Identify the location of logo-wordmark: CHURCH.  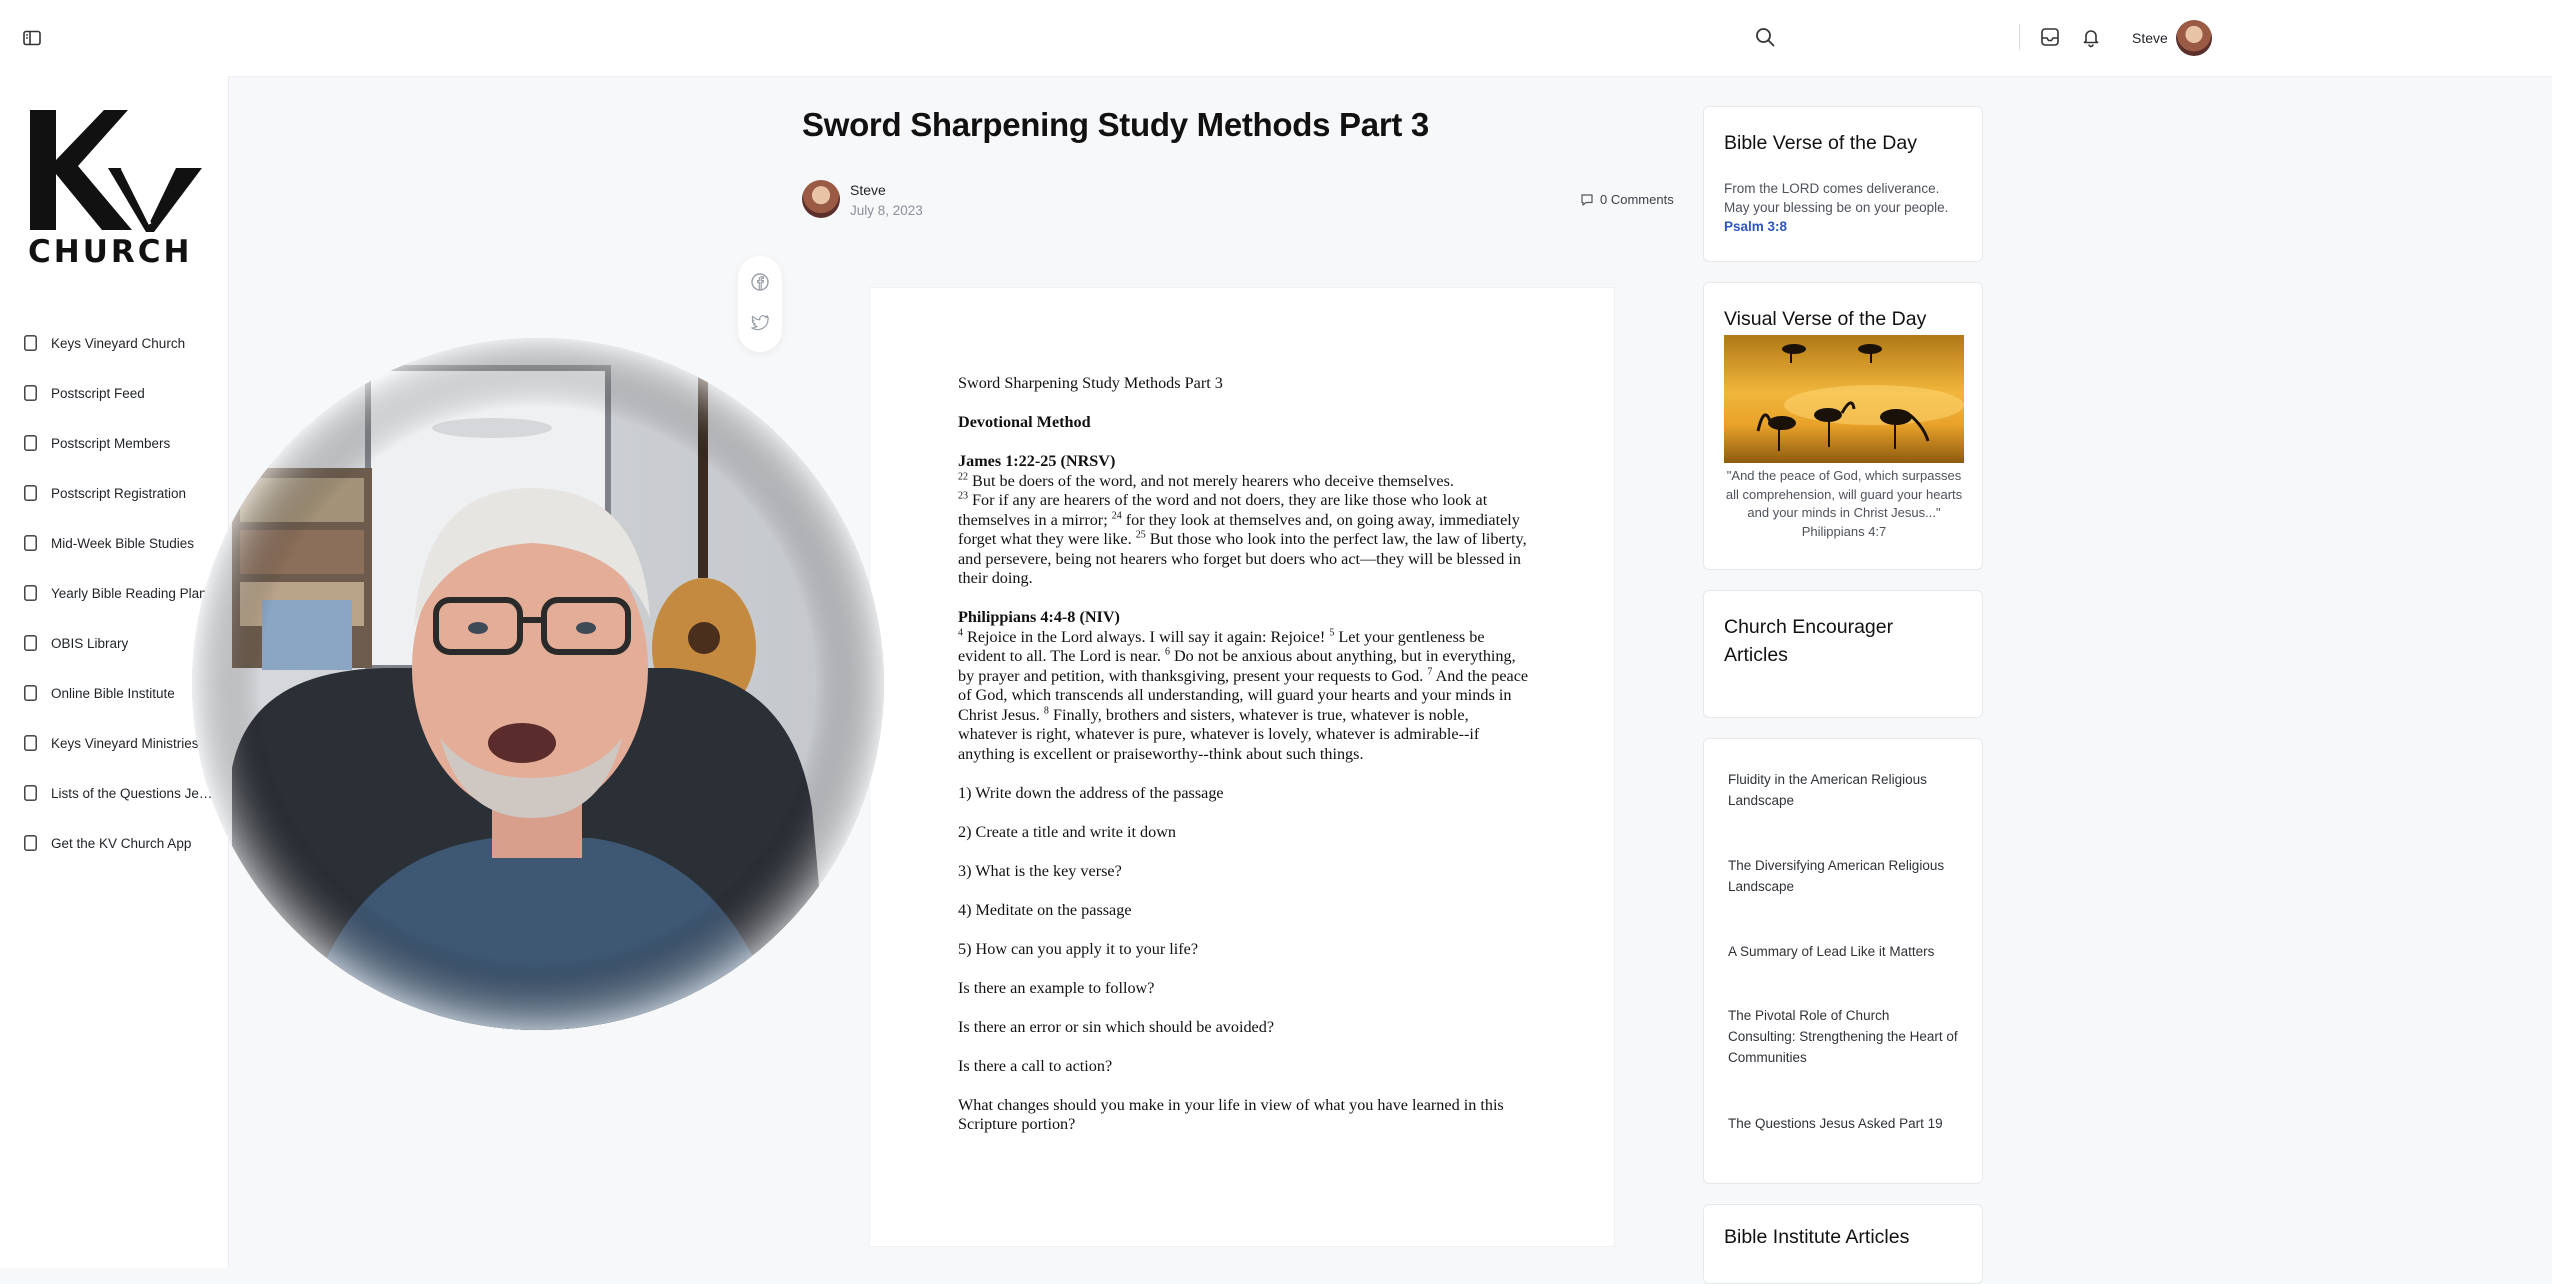
(110, 252).